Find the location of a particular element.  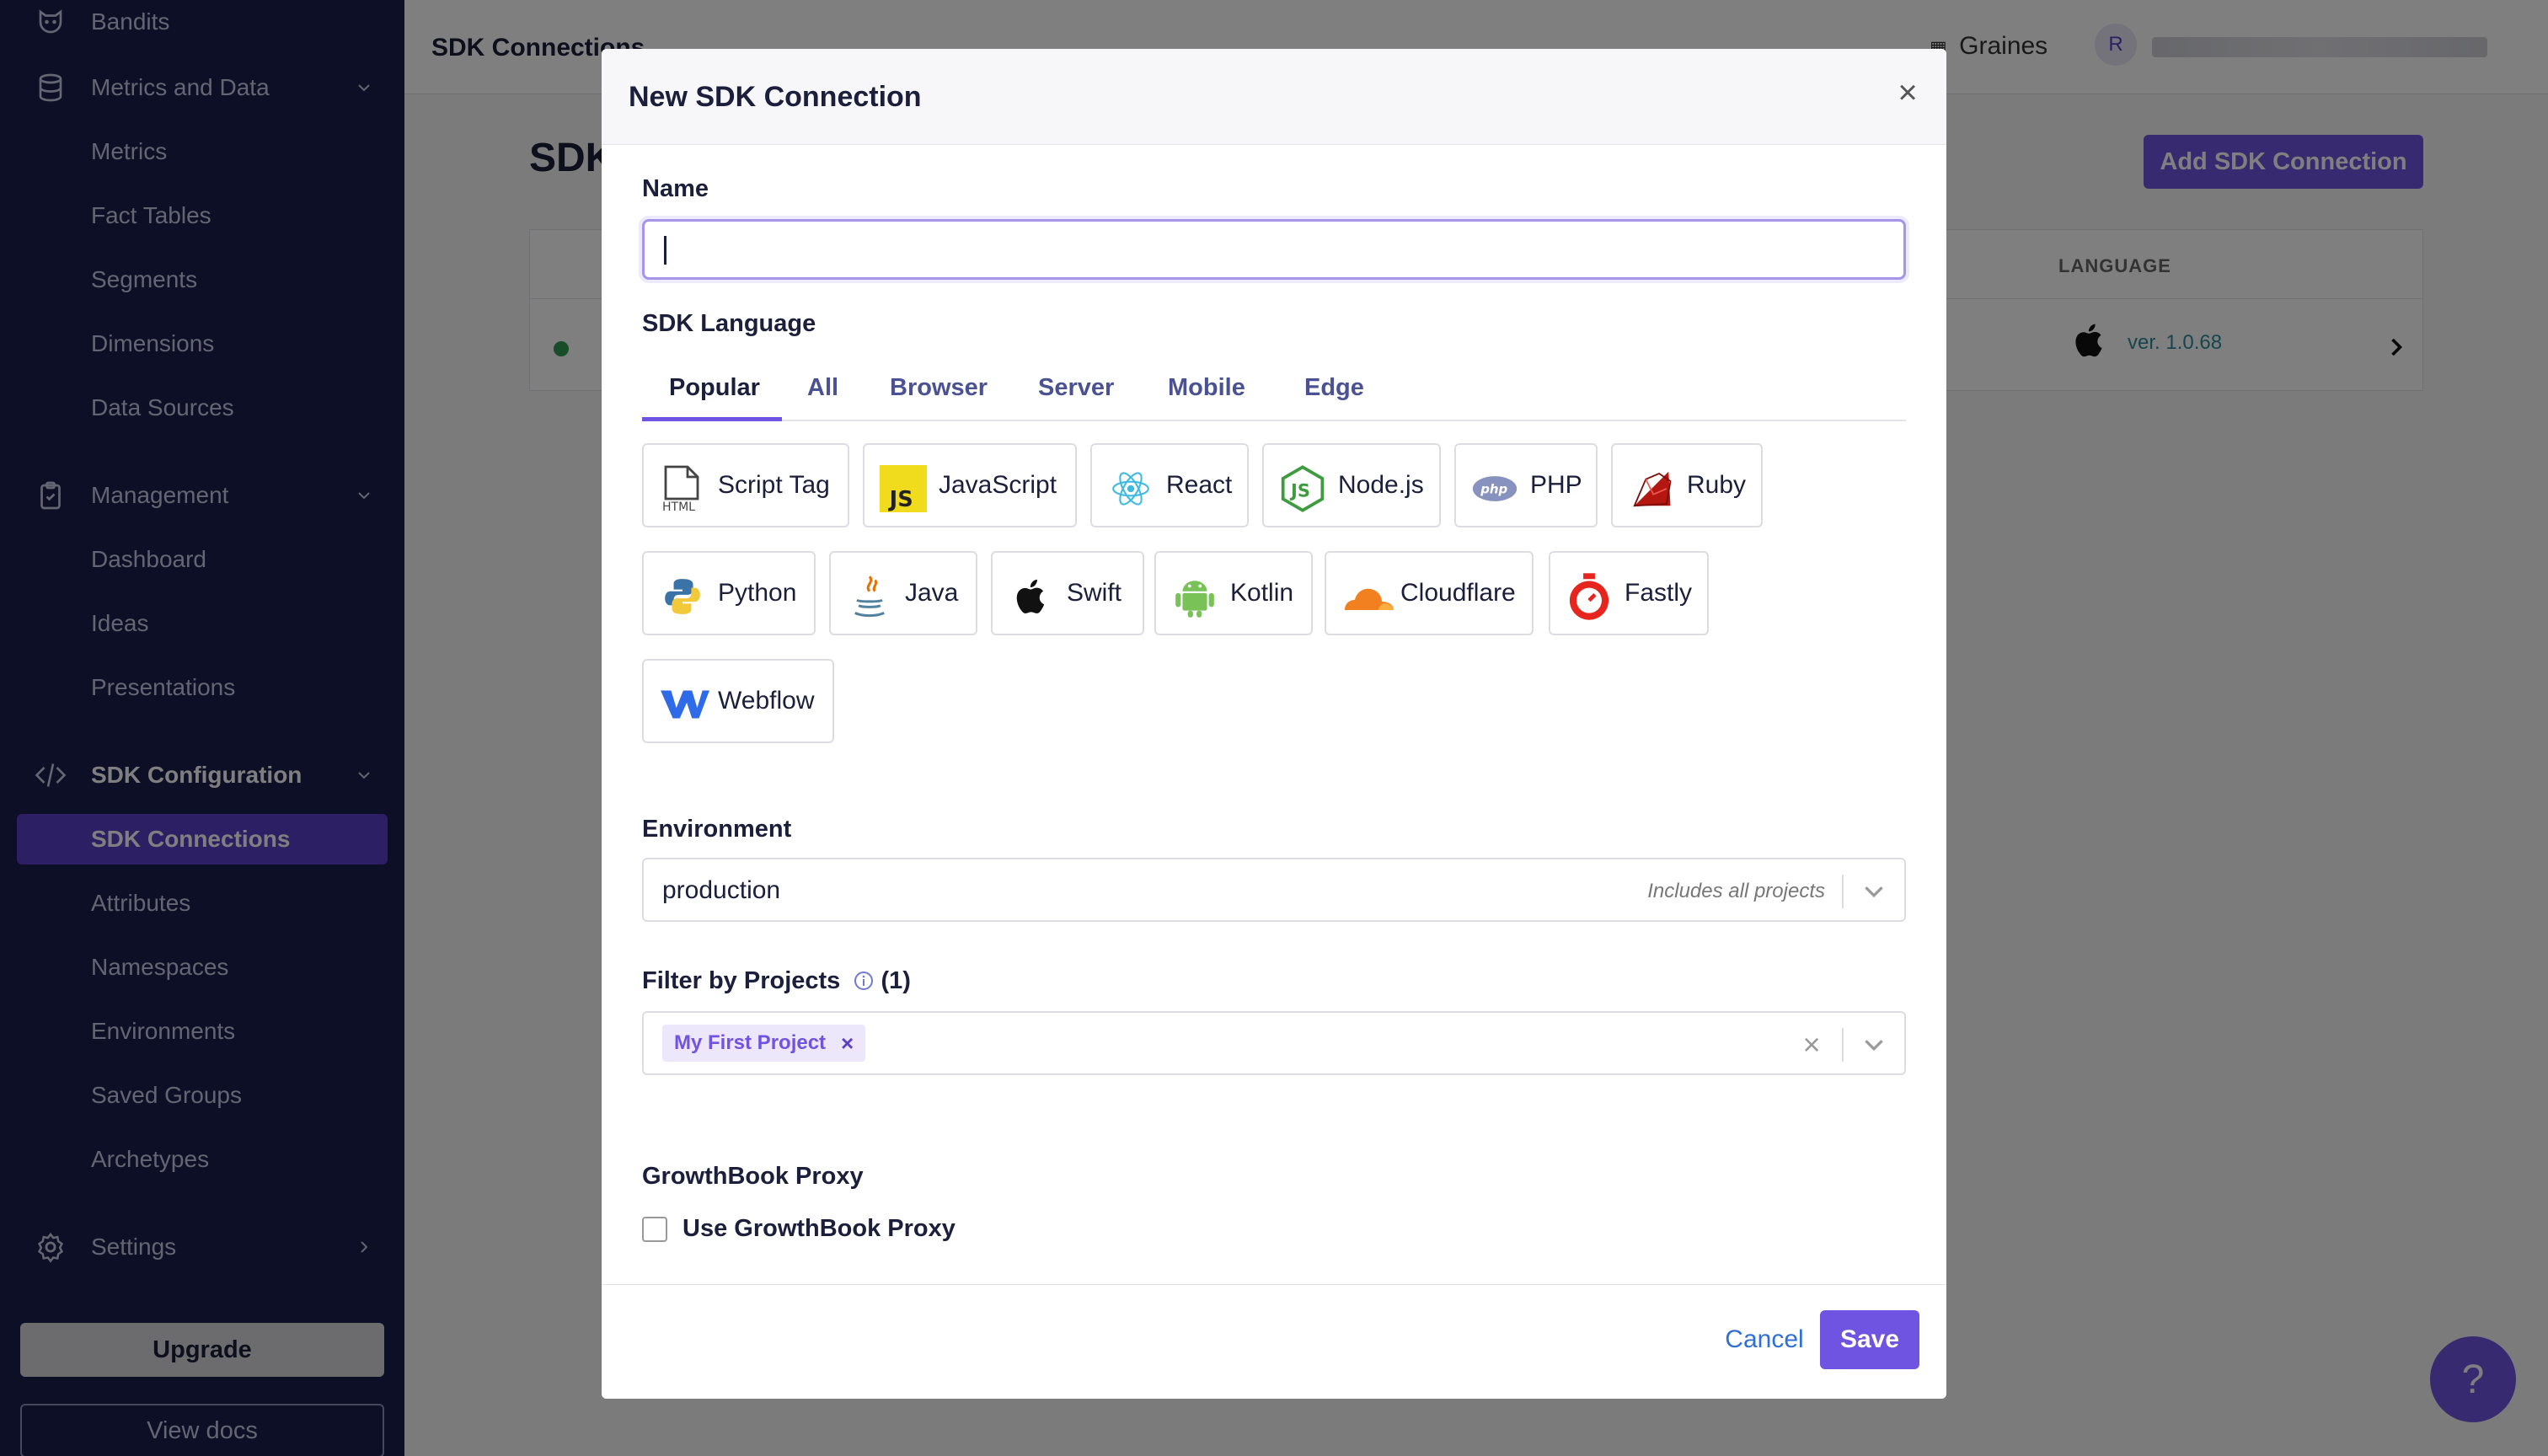

modal-footer: Cancel Save is located at coordinates (1274, 1341).